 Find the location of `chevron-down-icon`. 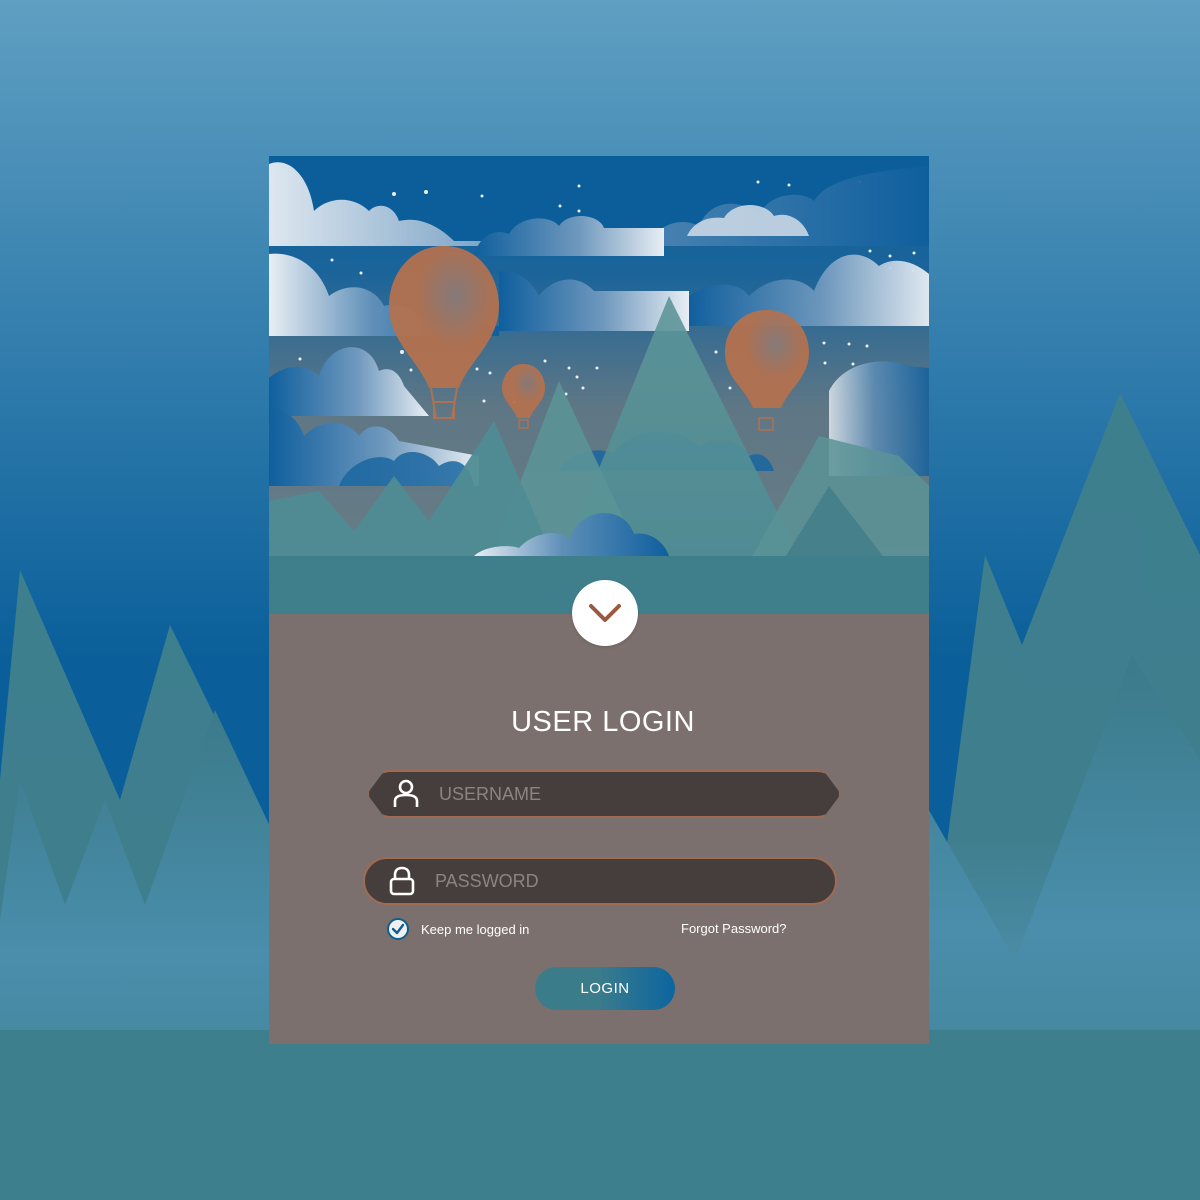

chevron-down-icon is located at coordinates (605, 613).